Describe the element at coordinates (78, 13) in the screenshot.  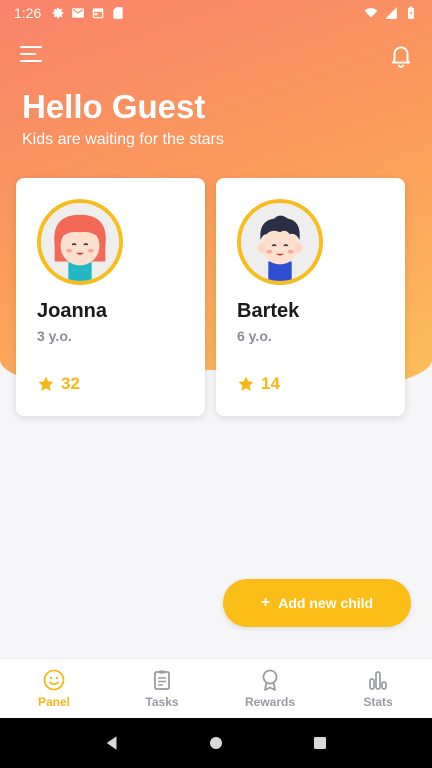
I see `gmail-icon` at that location.